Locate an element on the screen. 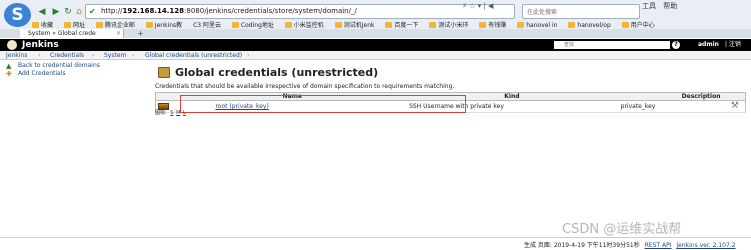 The width and height of the screenshot is (751, 250). browser-logo-icon: S is located at coordinates (17, 15).